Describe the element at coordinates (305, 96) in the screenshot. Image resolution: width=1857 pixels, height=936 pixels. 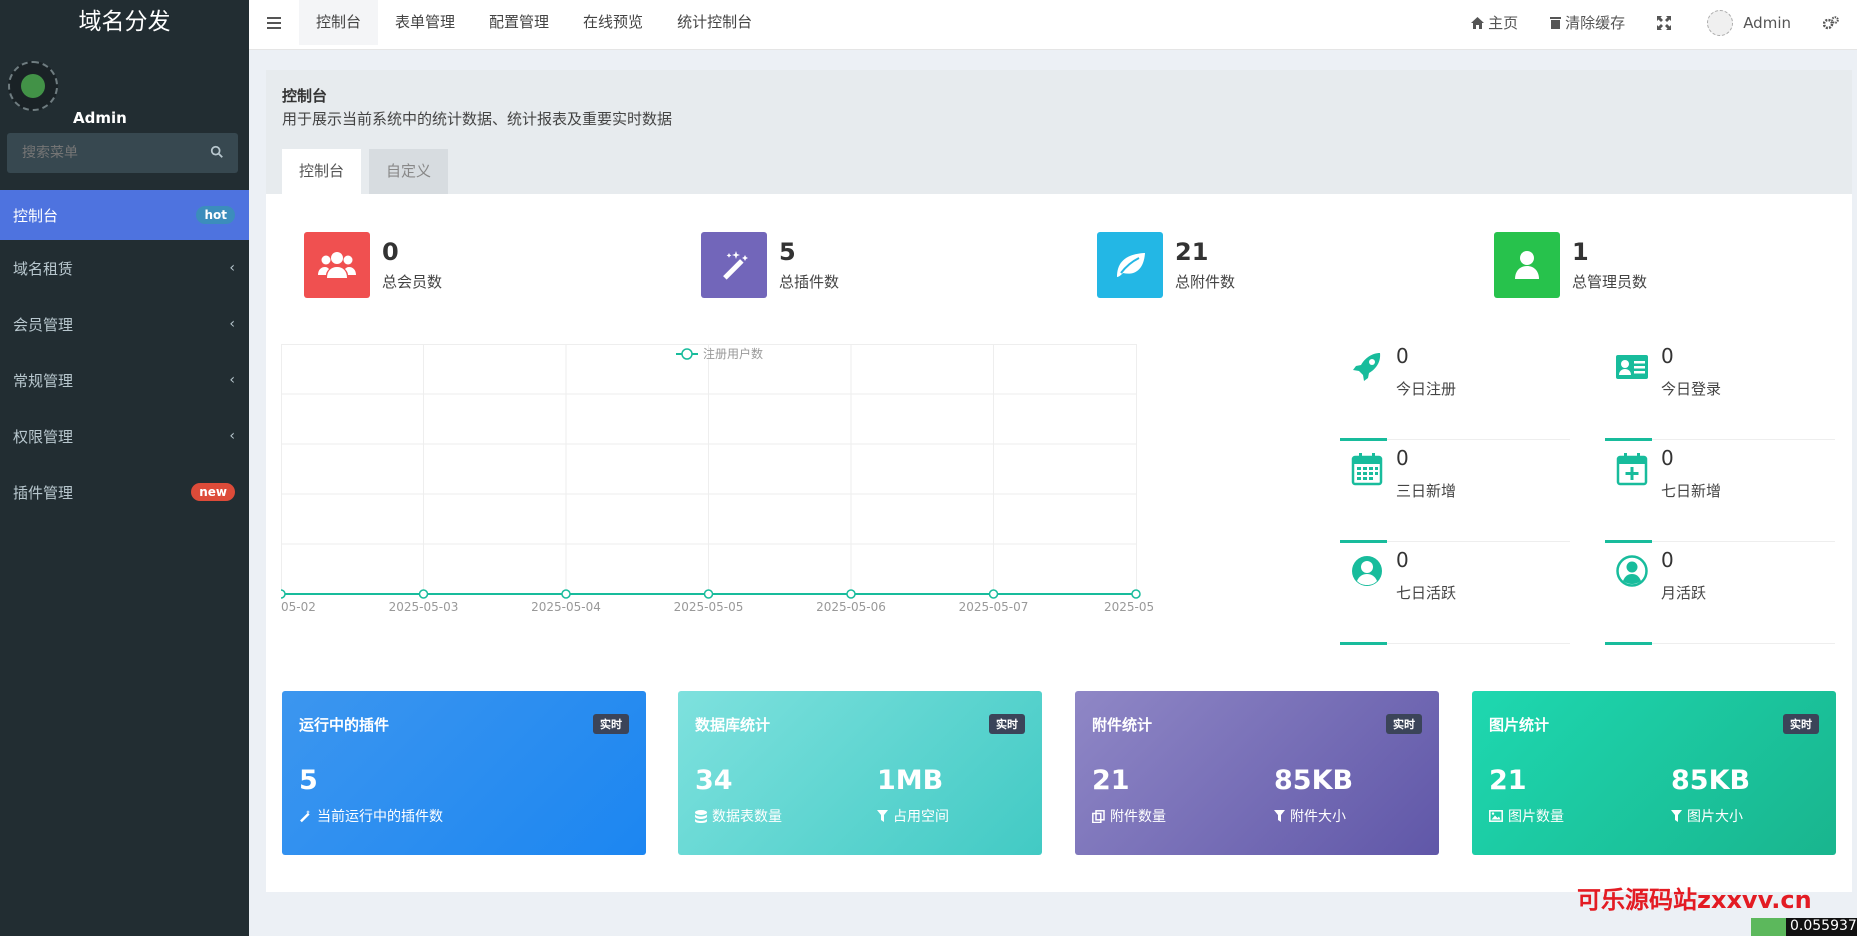
I see `page-title: 控制台` at that location.